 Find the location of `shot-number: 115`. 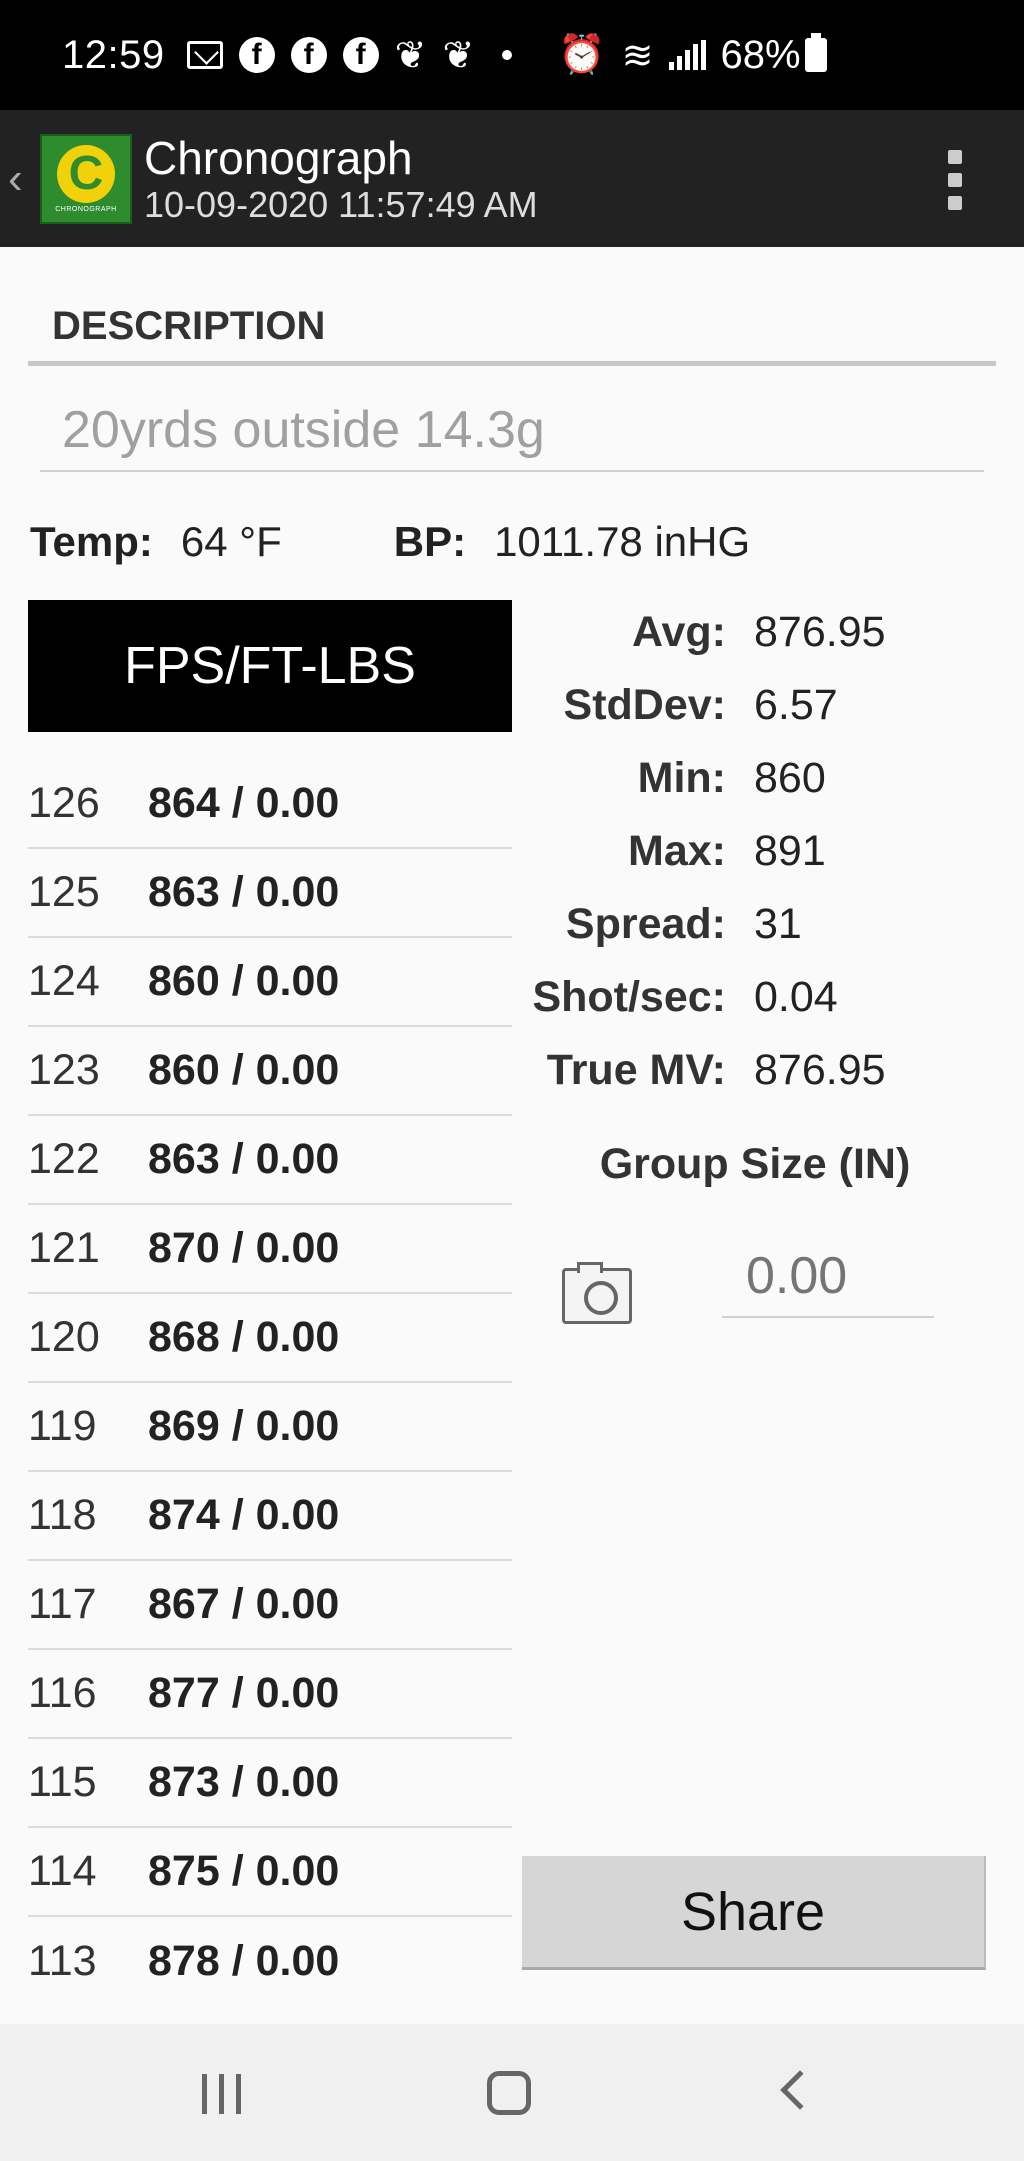

shot-number: 115 is located at coordinates (62, 1782).